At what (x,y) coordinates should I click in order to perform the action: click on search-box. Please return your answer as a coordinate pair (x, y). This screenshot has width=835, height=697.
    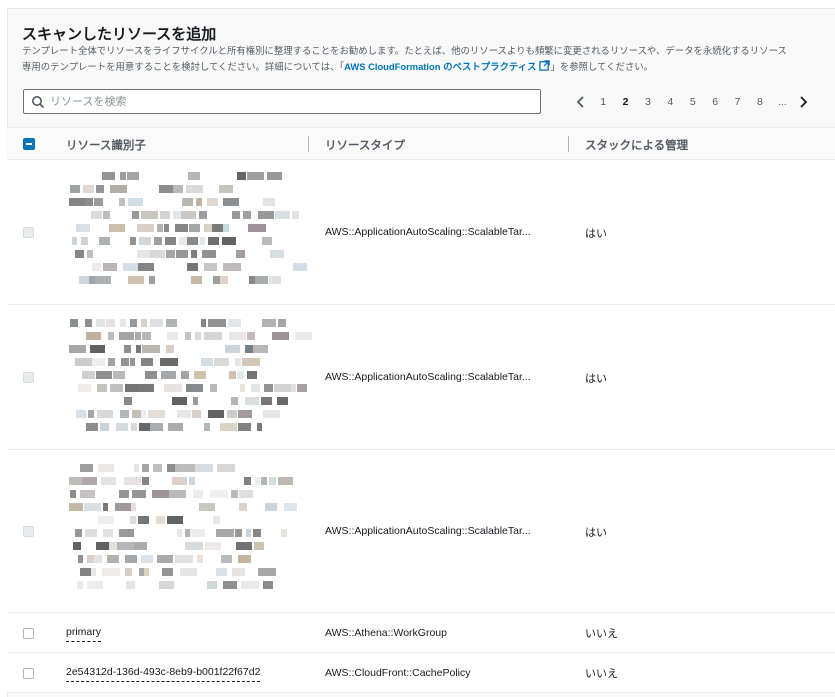
    Looking at the image, I should click on (282, 101).